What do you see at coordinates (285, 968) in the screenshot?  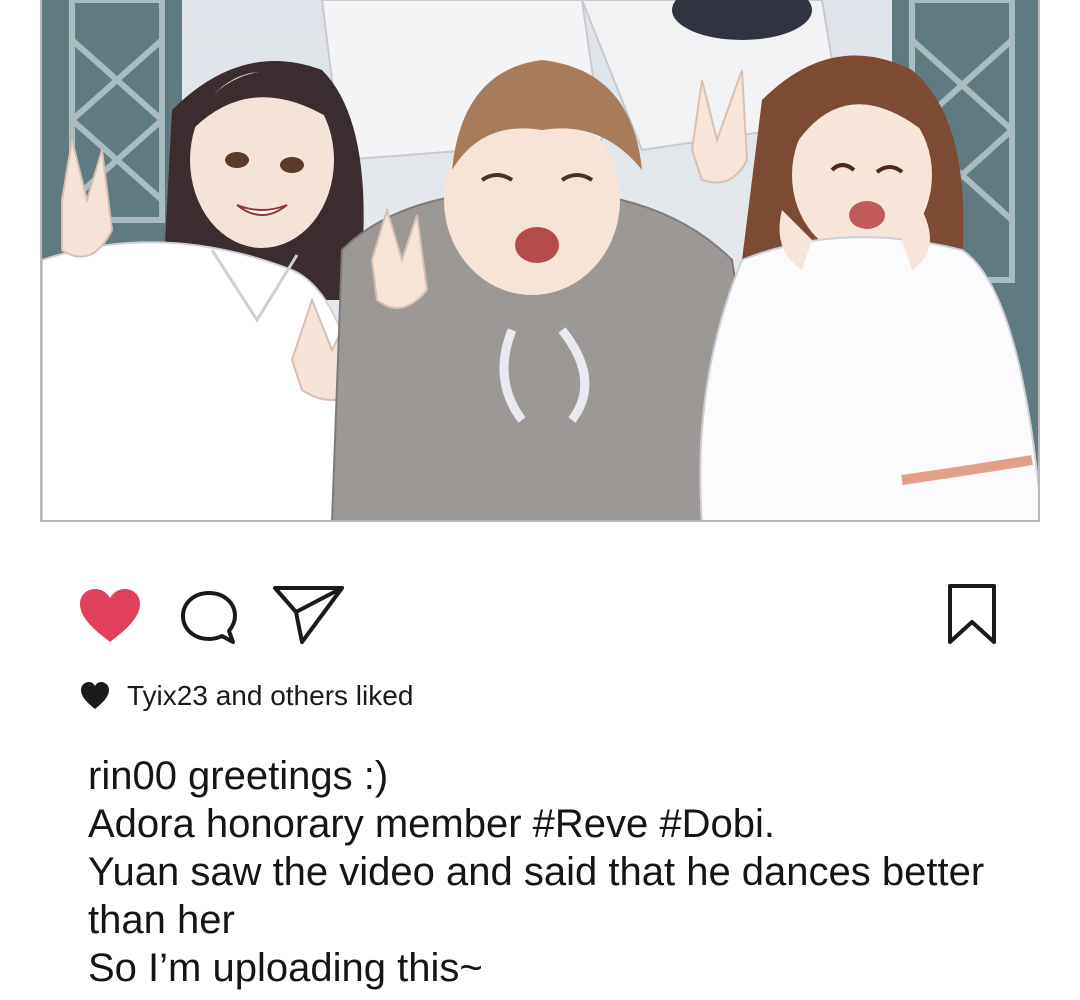 I see `caption-line: So I’m uploading this~` at bounding box center [285, 968].